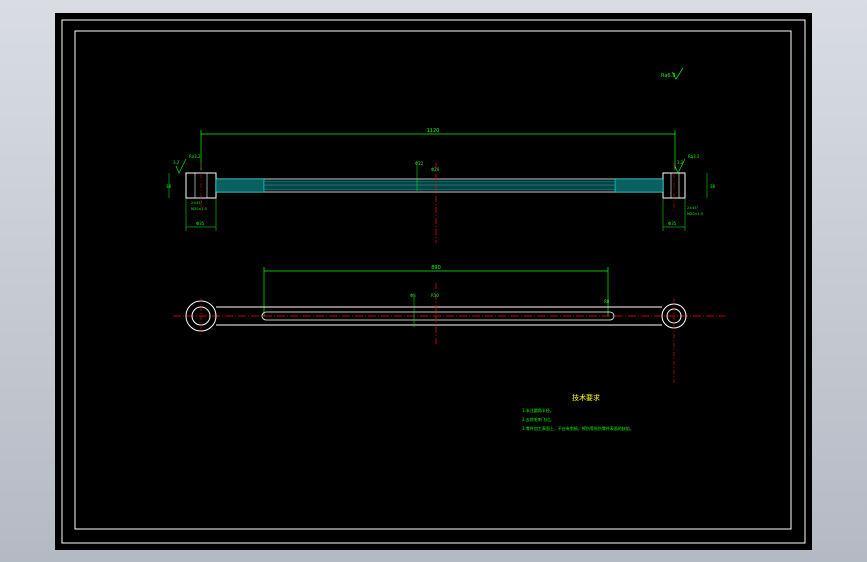 This screenshot has height=562, width=867. What do you see at coordinates (578, 428) in the screenshot?
I see `requirement-note-3: 3.零件加工表面上，不应有划痕，擦伤等损伤零件表面的缺陷。` at bounding box center [578, 428].